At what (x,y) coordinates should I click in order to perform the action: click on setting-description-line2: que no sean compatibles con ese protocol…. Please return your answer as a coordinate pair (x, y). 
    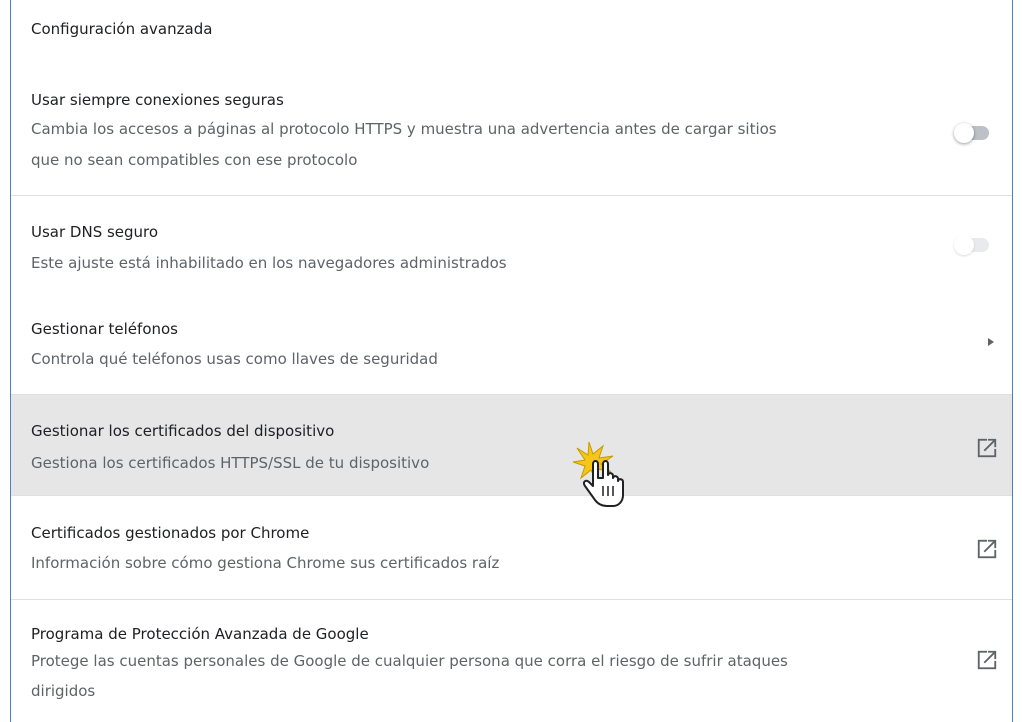
    Looking at the image, I should click on (194, 160).